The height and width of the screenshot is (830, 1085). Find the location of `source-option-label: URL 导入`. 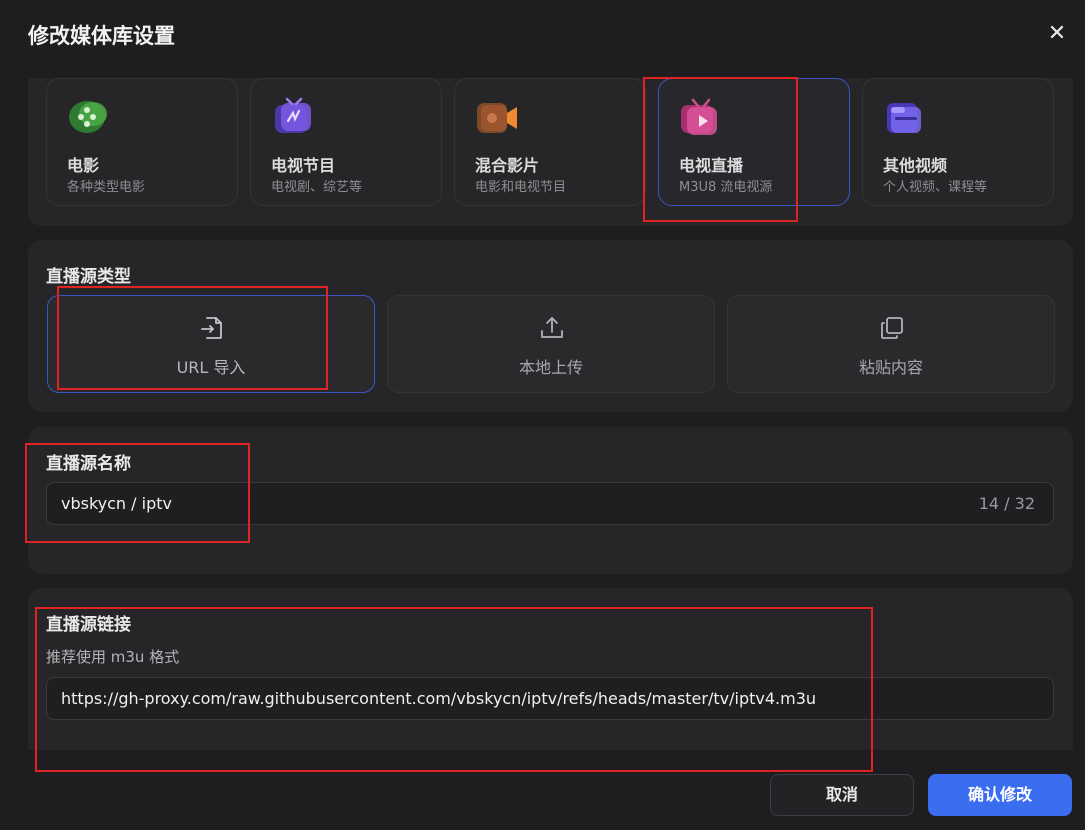

source-option-label: URL 导入 is located at coordinates (211, 367).